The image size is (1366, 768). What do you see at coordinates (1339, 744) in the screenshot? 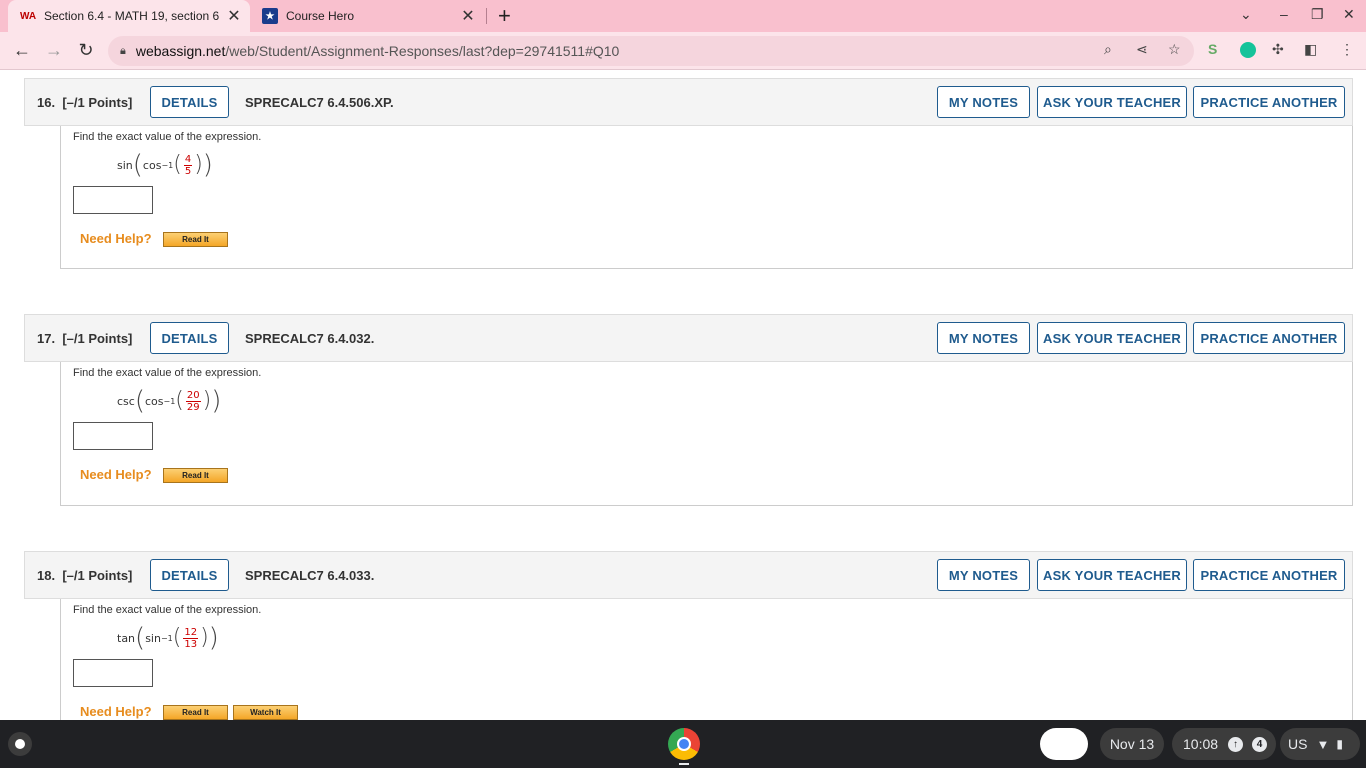
I see `battery-icon: ▮` at bounding box center [1339, 744].